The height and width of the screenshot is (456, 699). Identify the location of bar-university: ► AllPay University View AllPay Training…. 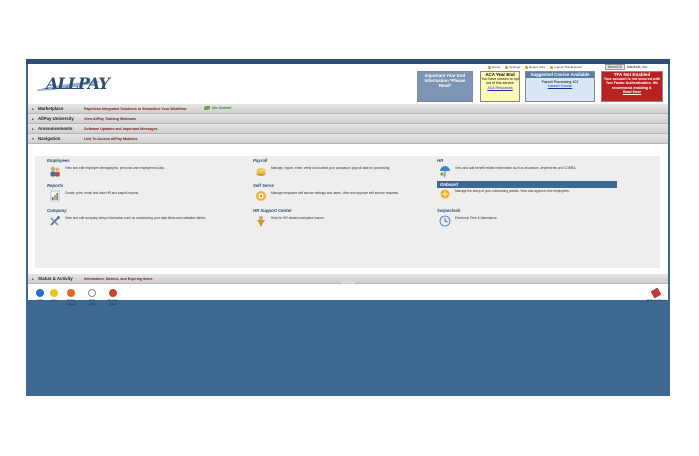
(348, 119).